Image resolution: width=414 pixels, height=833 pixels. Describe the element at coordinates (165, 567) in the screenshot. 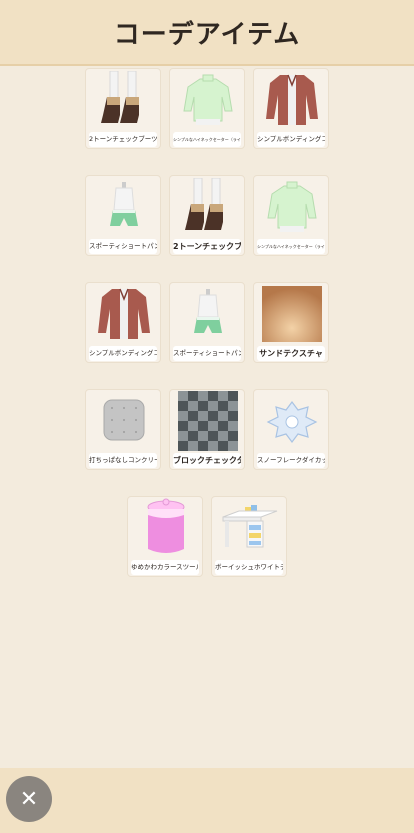

I see `item-label: ゆめかわカラースツール` at that location.